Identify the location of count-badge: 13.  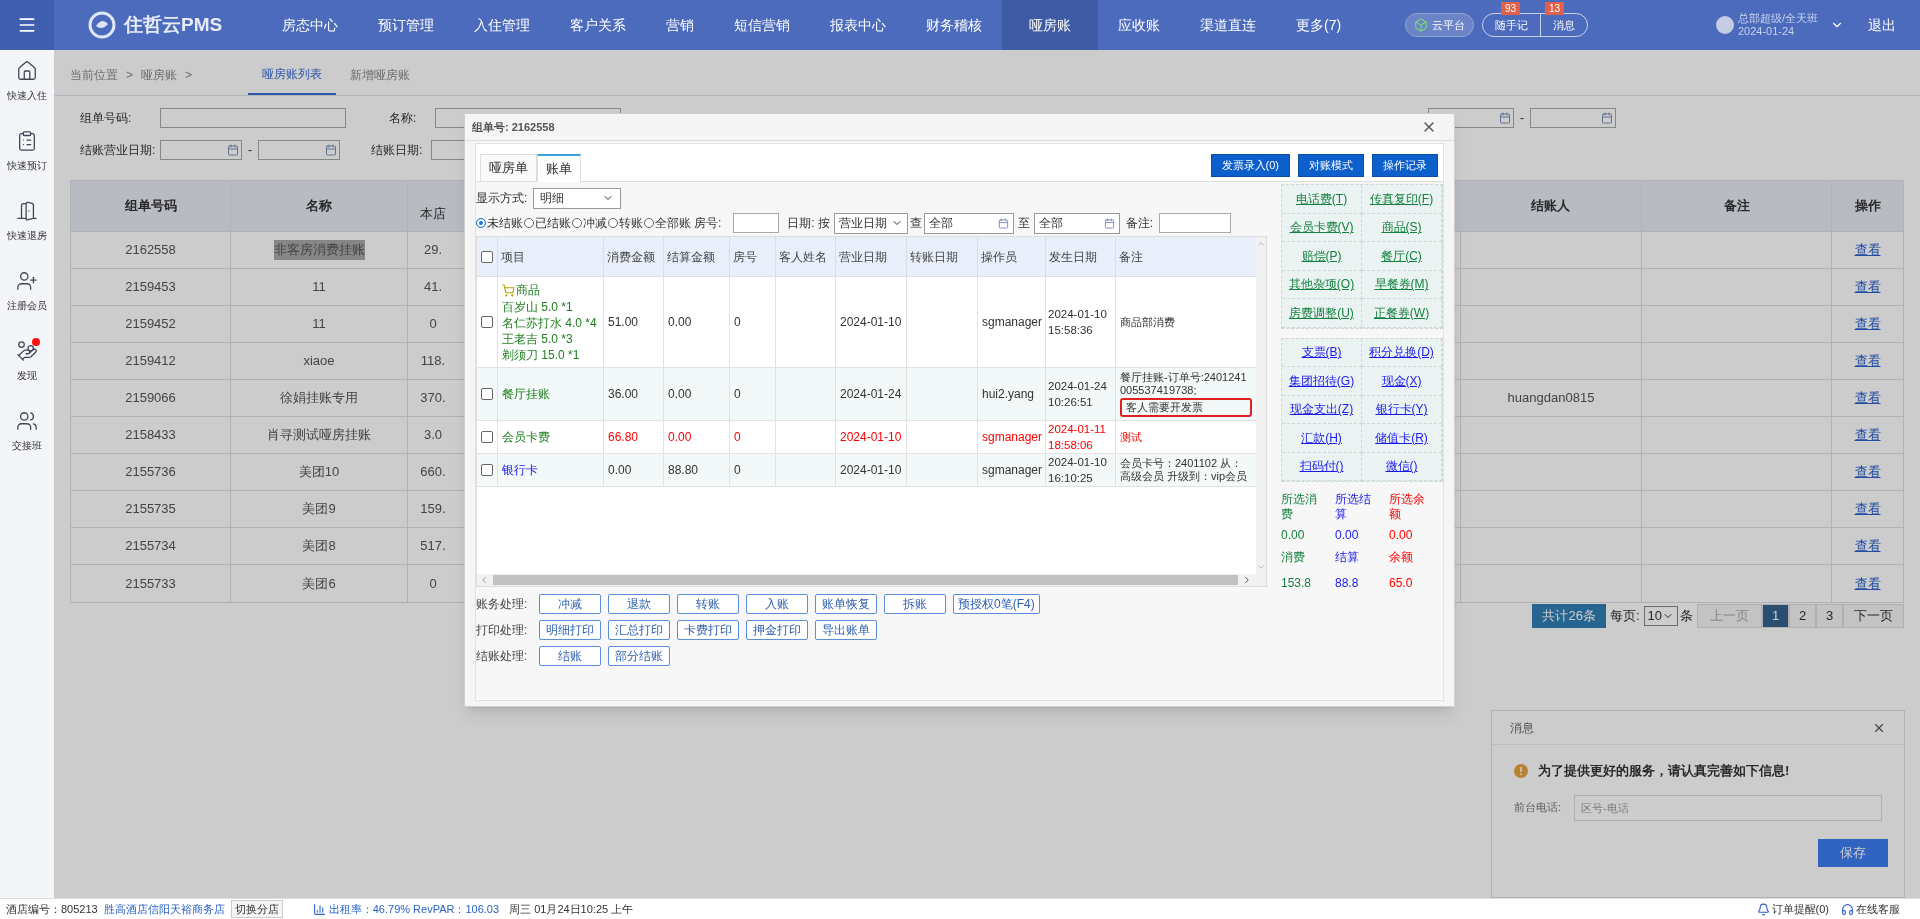
(1554, 8).